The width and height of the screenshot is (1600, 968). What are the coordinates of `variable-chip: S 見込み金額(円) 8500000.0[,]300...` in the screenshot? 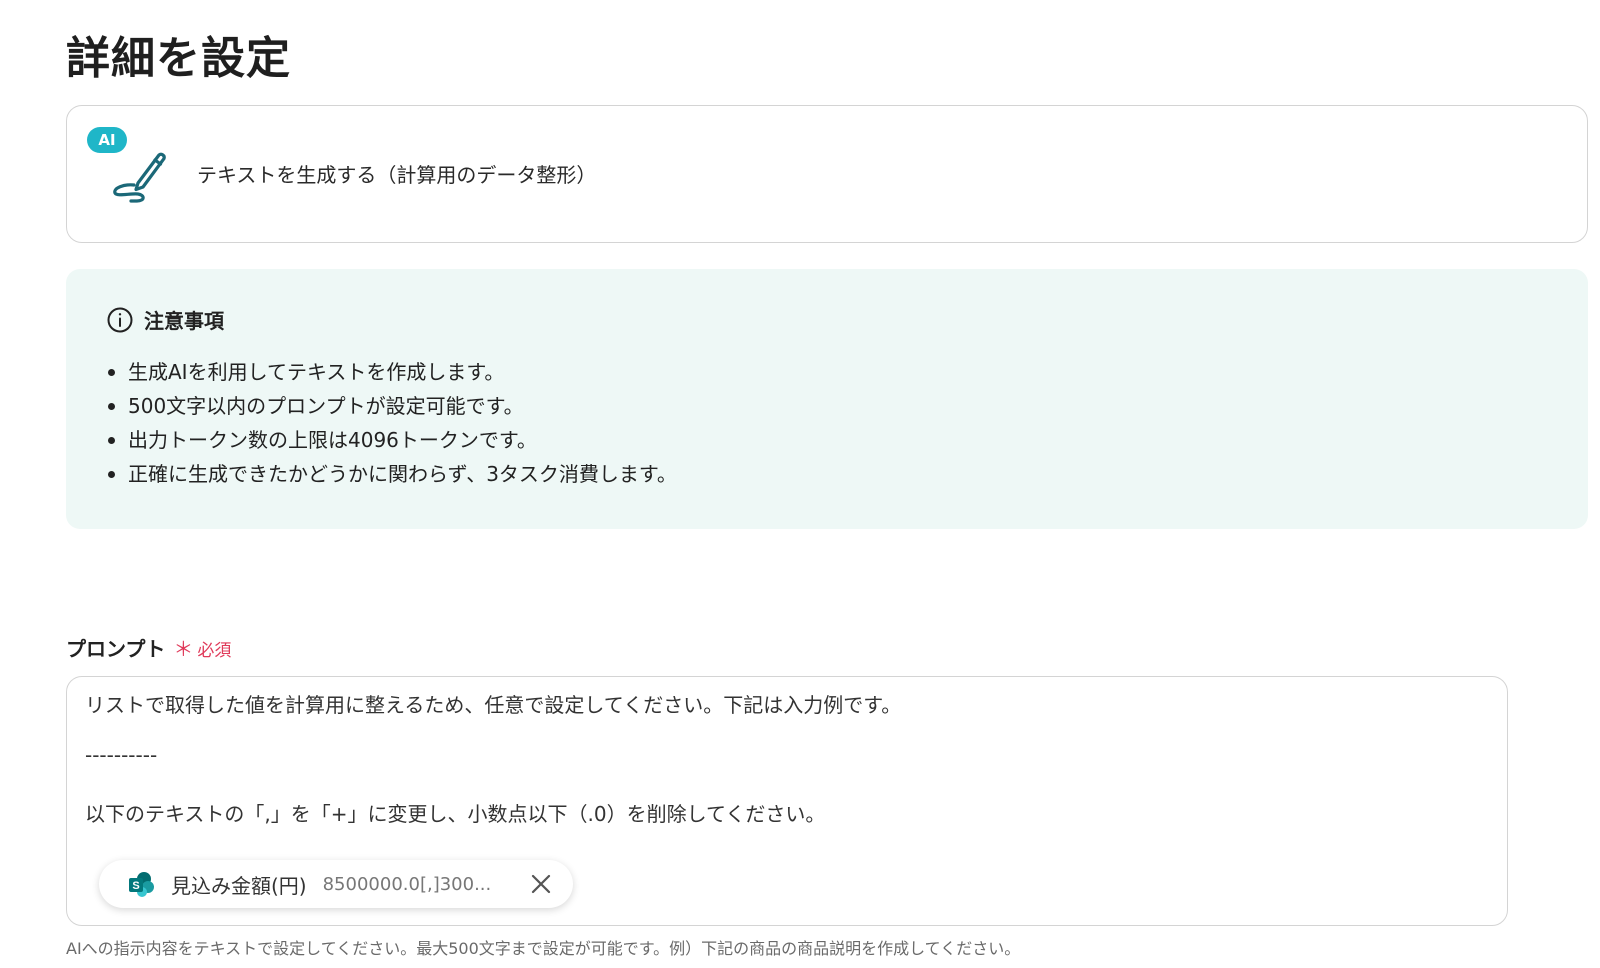 It's located at (336, 884).